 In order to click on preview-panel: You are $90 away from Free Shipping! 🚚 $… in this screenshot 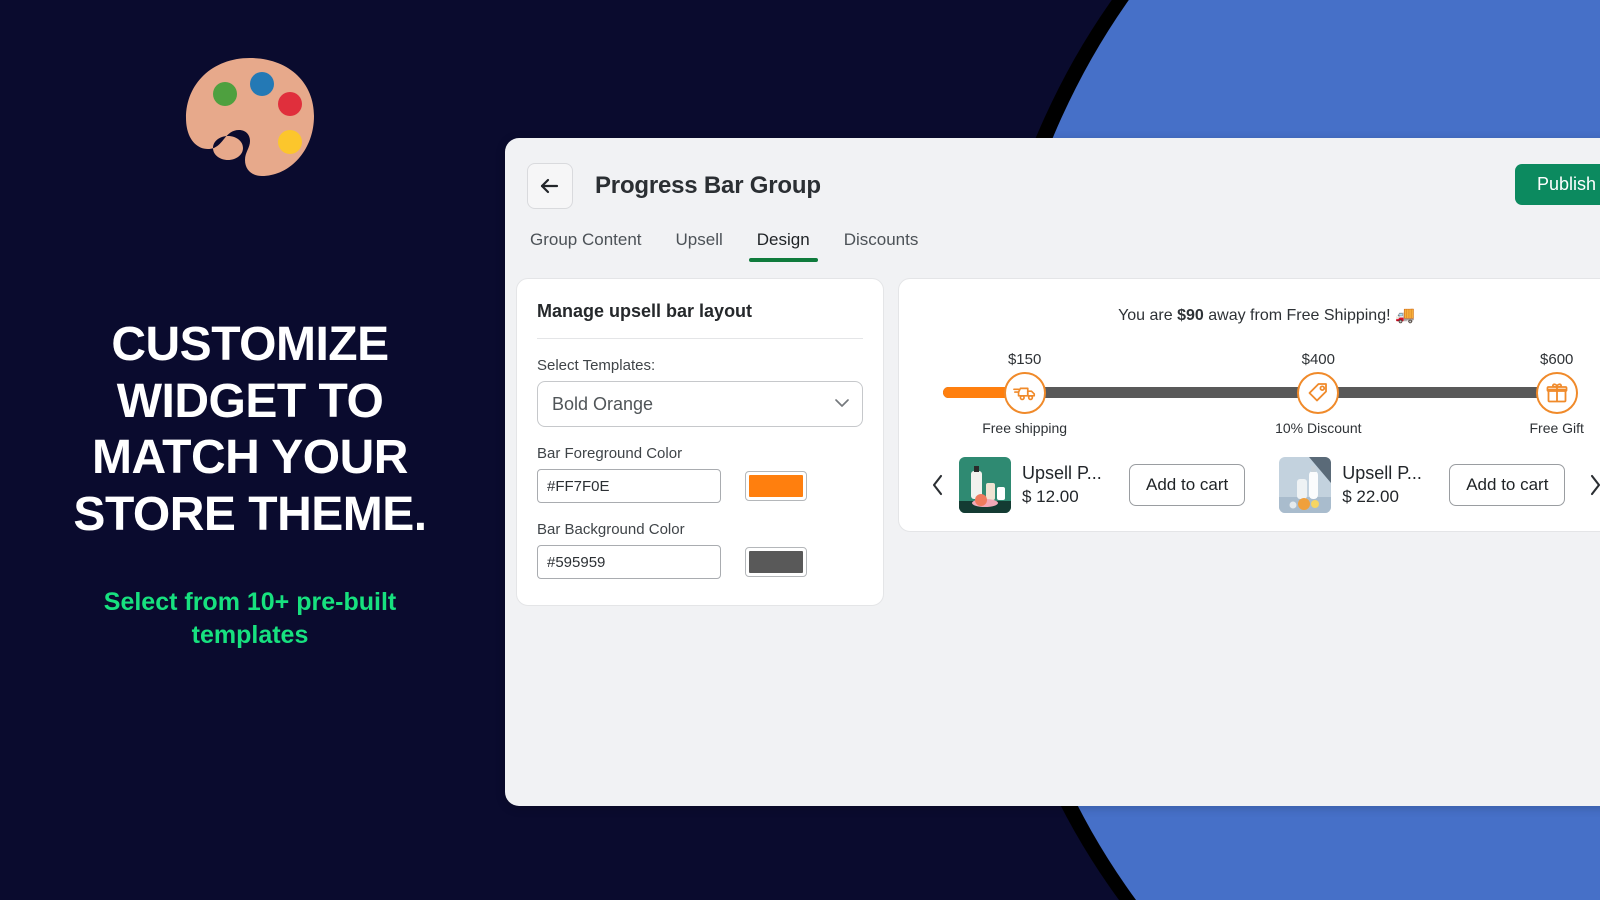, I will do `click(1249, 405)`.